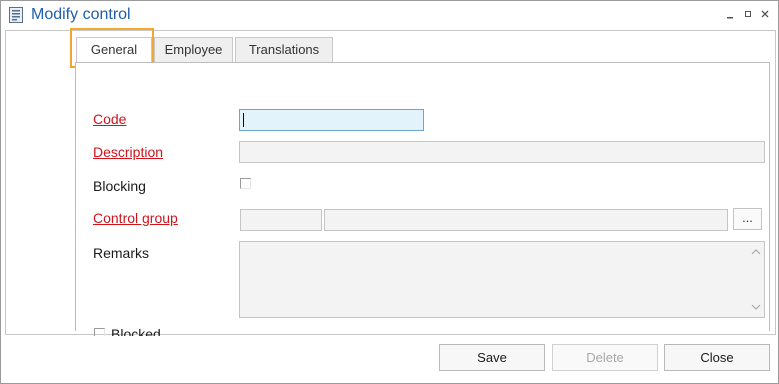  What do you see at coordinates (748, 14) in the screenshot?
I see `maximize-icon` at bounding box center [748, 14].